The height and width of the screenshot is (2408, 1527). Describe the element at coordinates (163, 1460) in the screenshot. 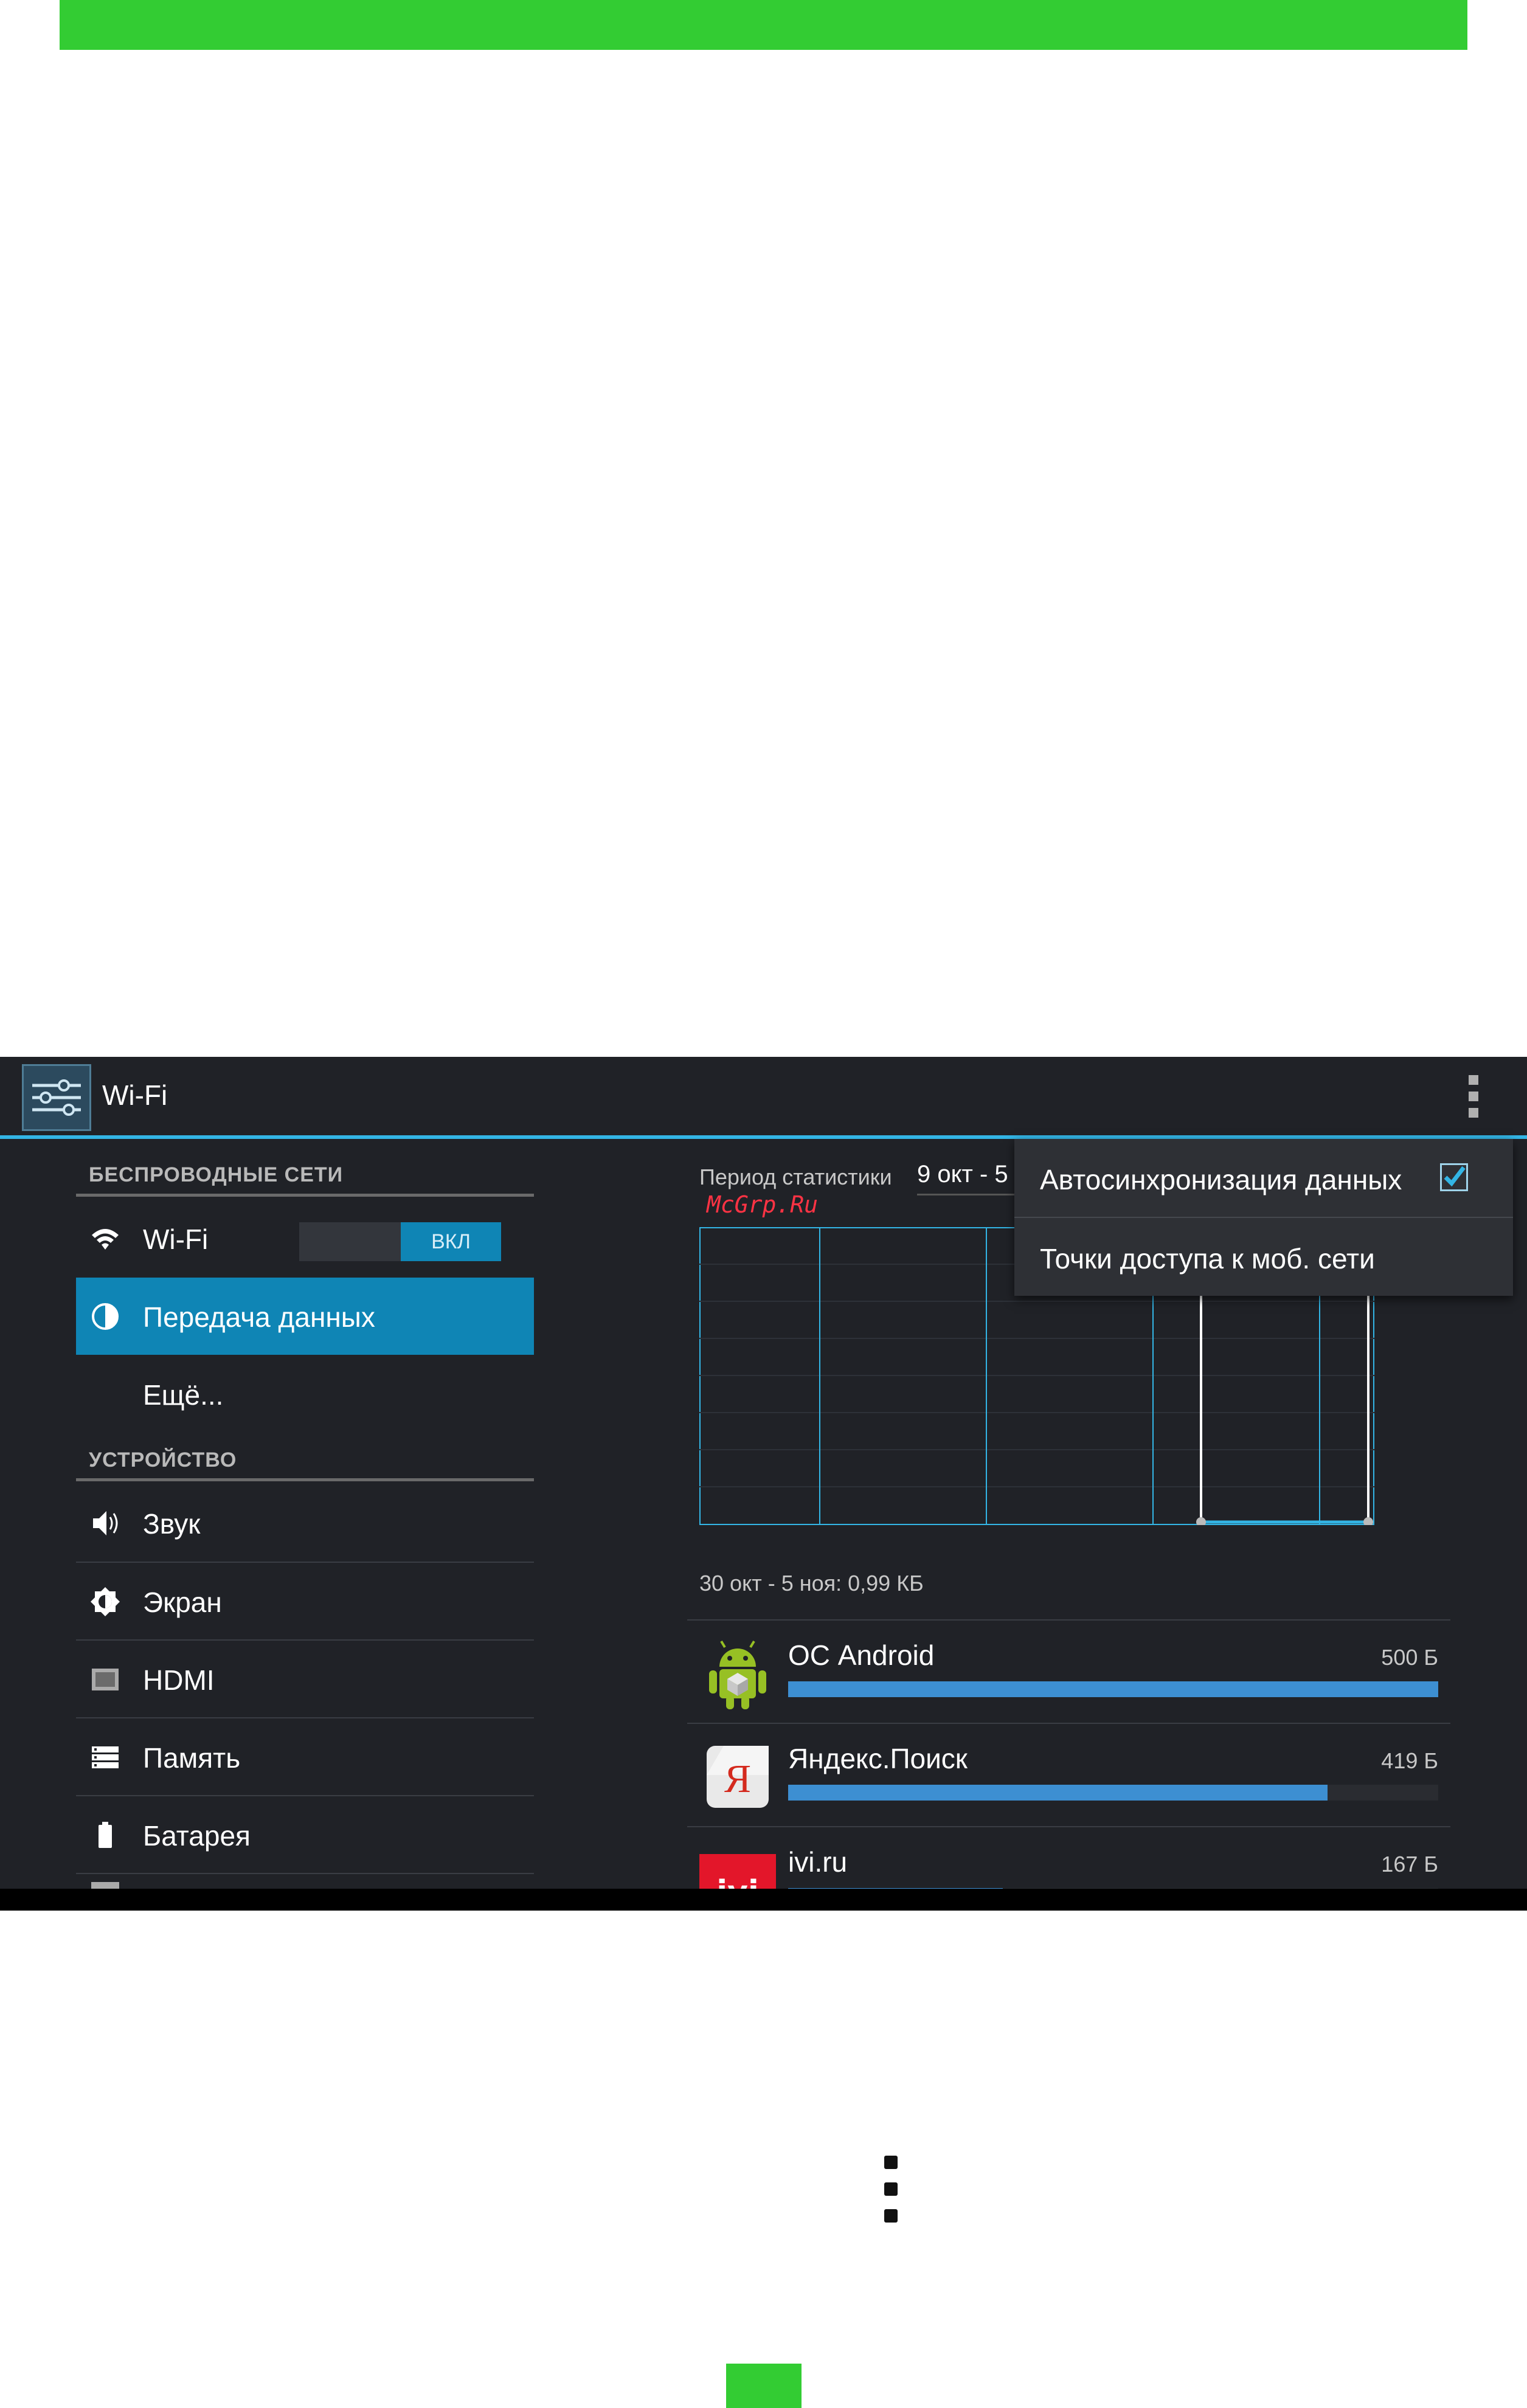

I see `section-header-device: УСТРОЙСТВО` at that location.